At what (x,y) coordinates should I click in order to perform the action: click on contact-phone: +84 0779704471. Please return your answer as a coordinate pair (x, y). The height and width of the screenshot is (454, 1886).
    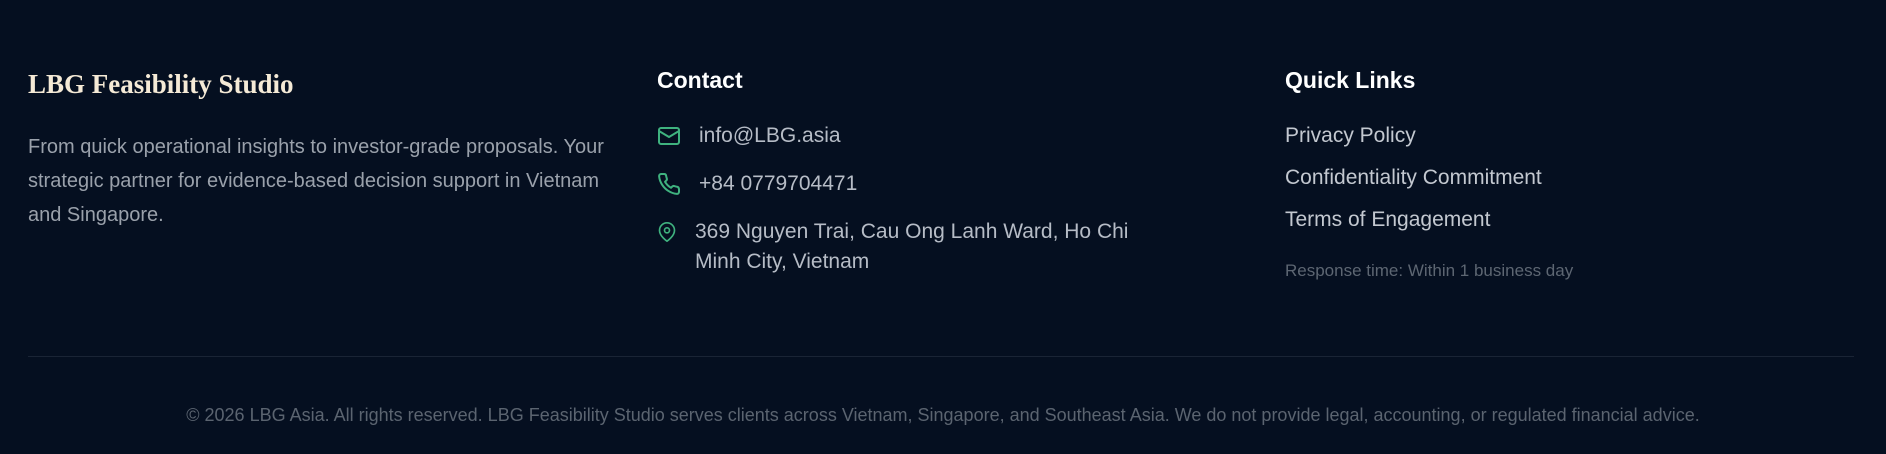
    Looking at the image, I should click on (757, 184).